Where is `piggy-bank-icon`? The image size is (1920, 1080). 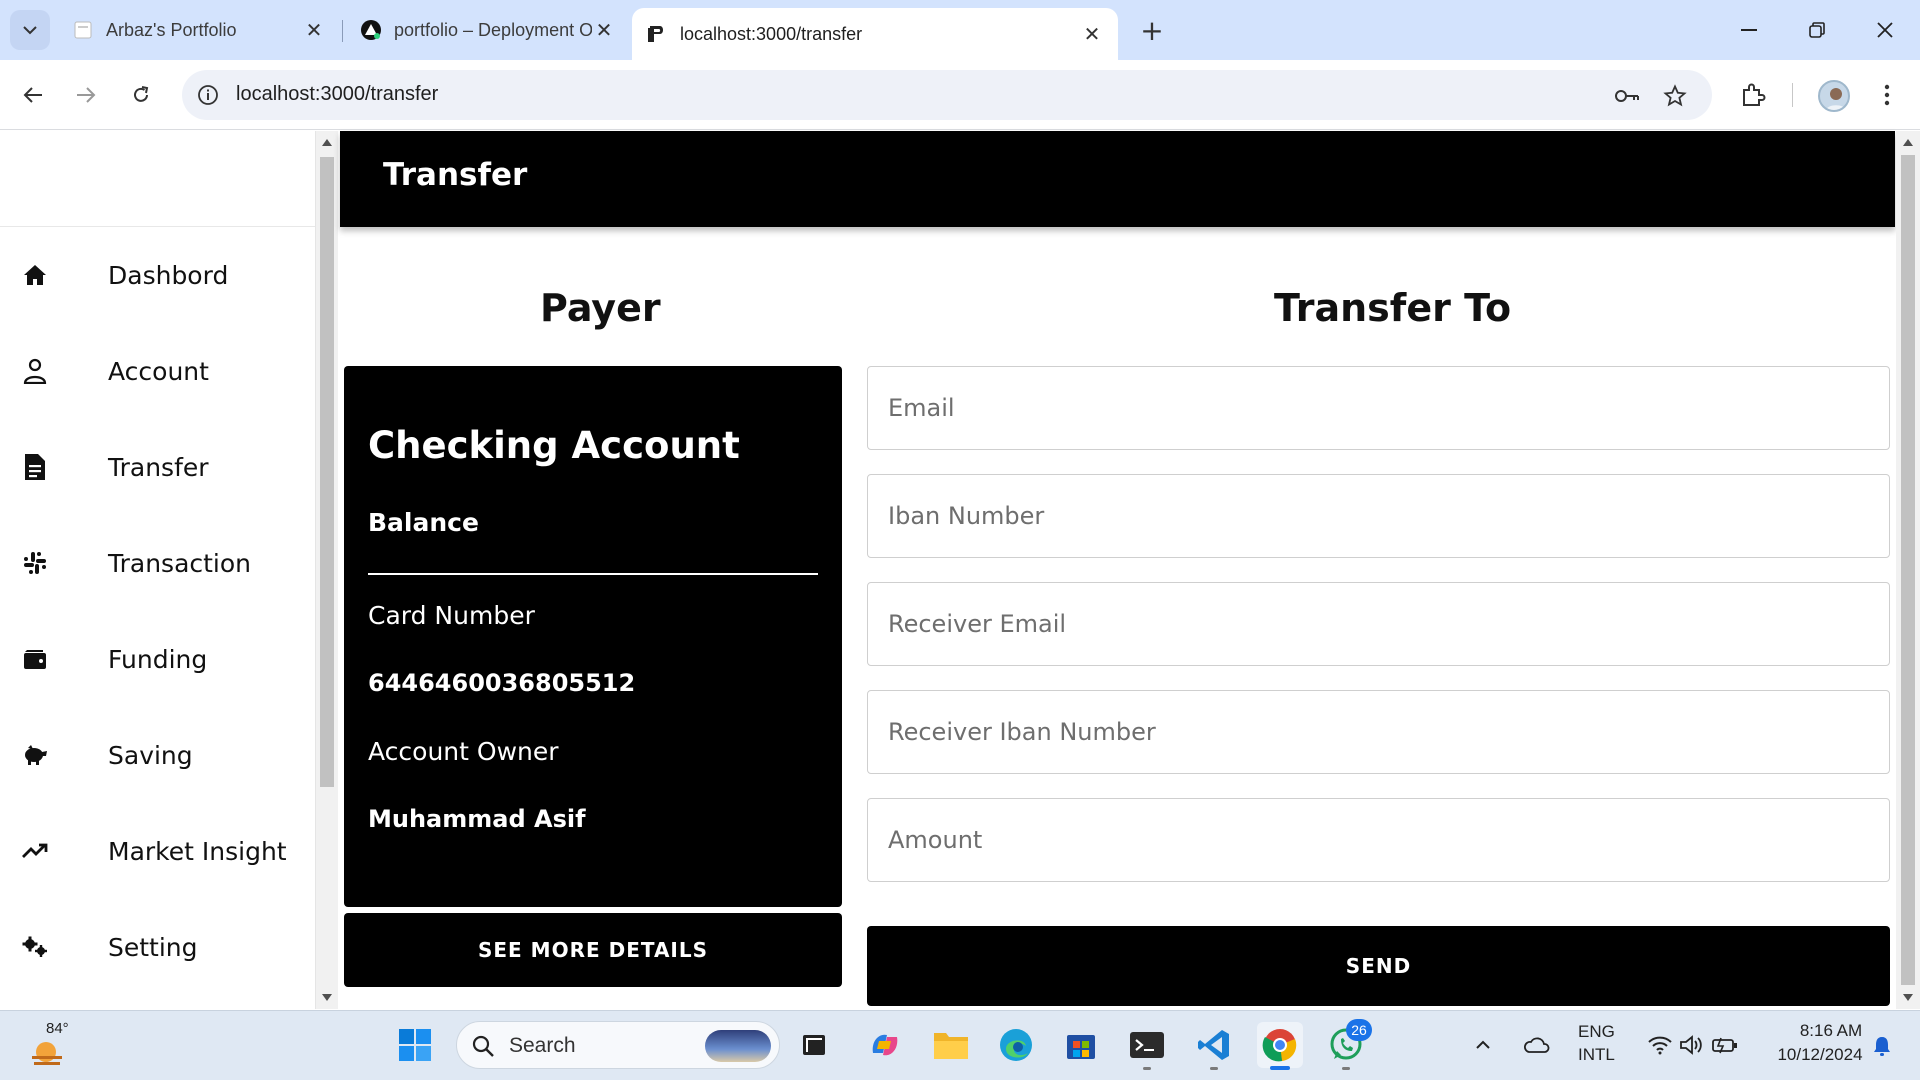 piggy-bank-icon is located at coordinates (35, 755).